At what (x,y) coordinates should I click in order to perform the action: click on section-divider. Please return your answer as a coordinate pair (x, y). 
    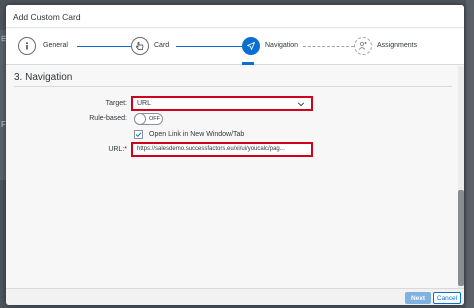
    Looking at the image, I should click on (233, 86).